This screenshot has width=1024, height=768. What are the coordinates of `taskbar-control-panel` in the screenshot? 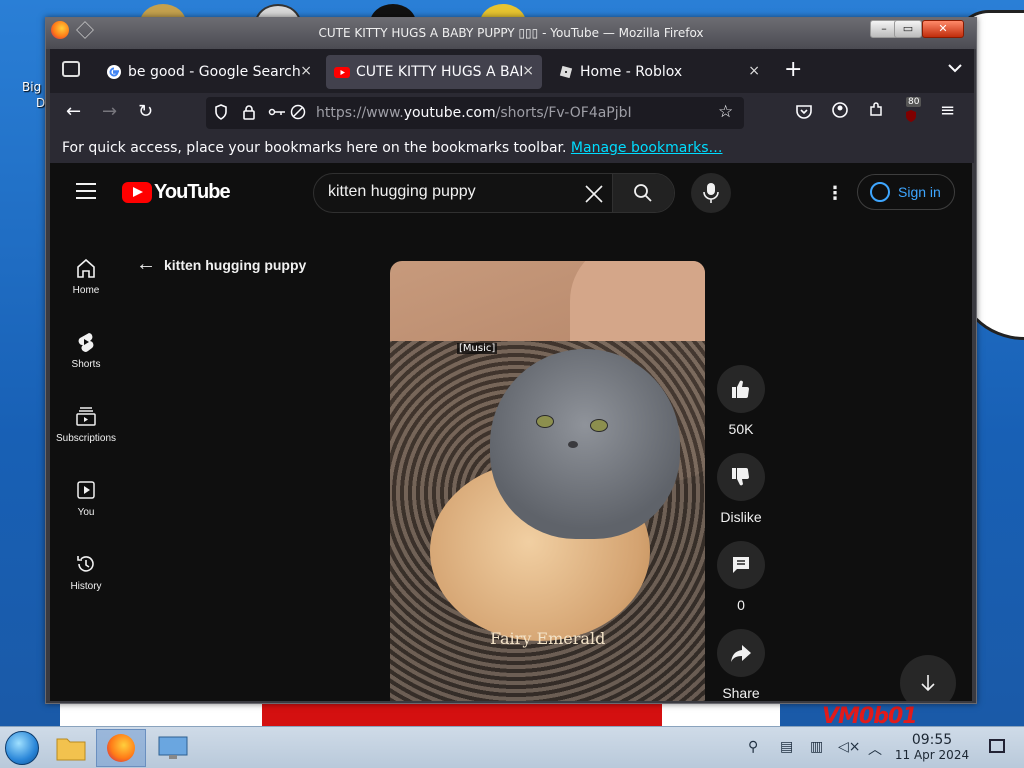 It's located at (175, 748).